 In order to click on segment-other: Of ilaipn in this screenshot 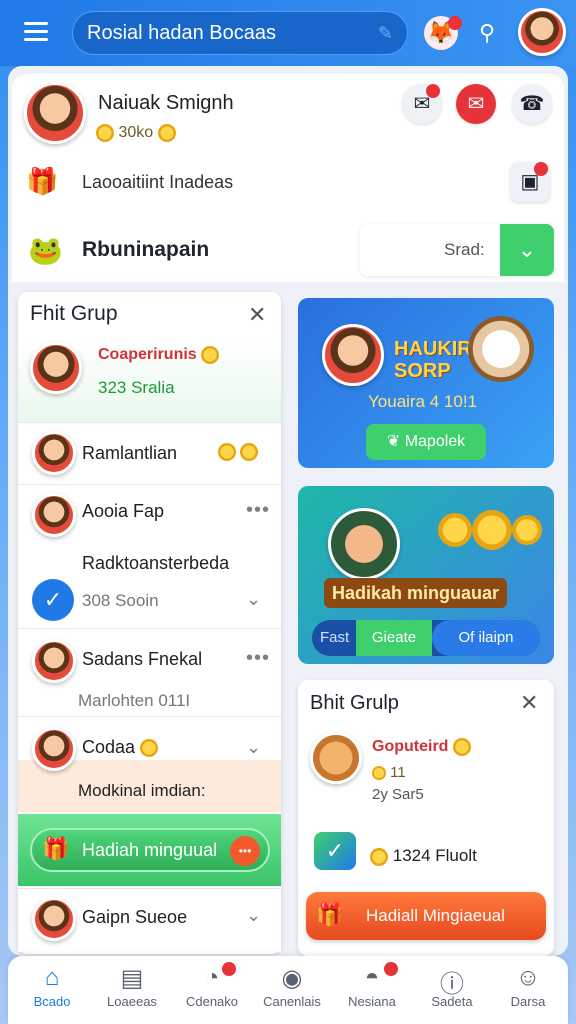, I will do `click(486, 638)`.